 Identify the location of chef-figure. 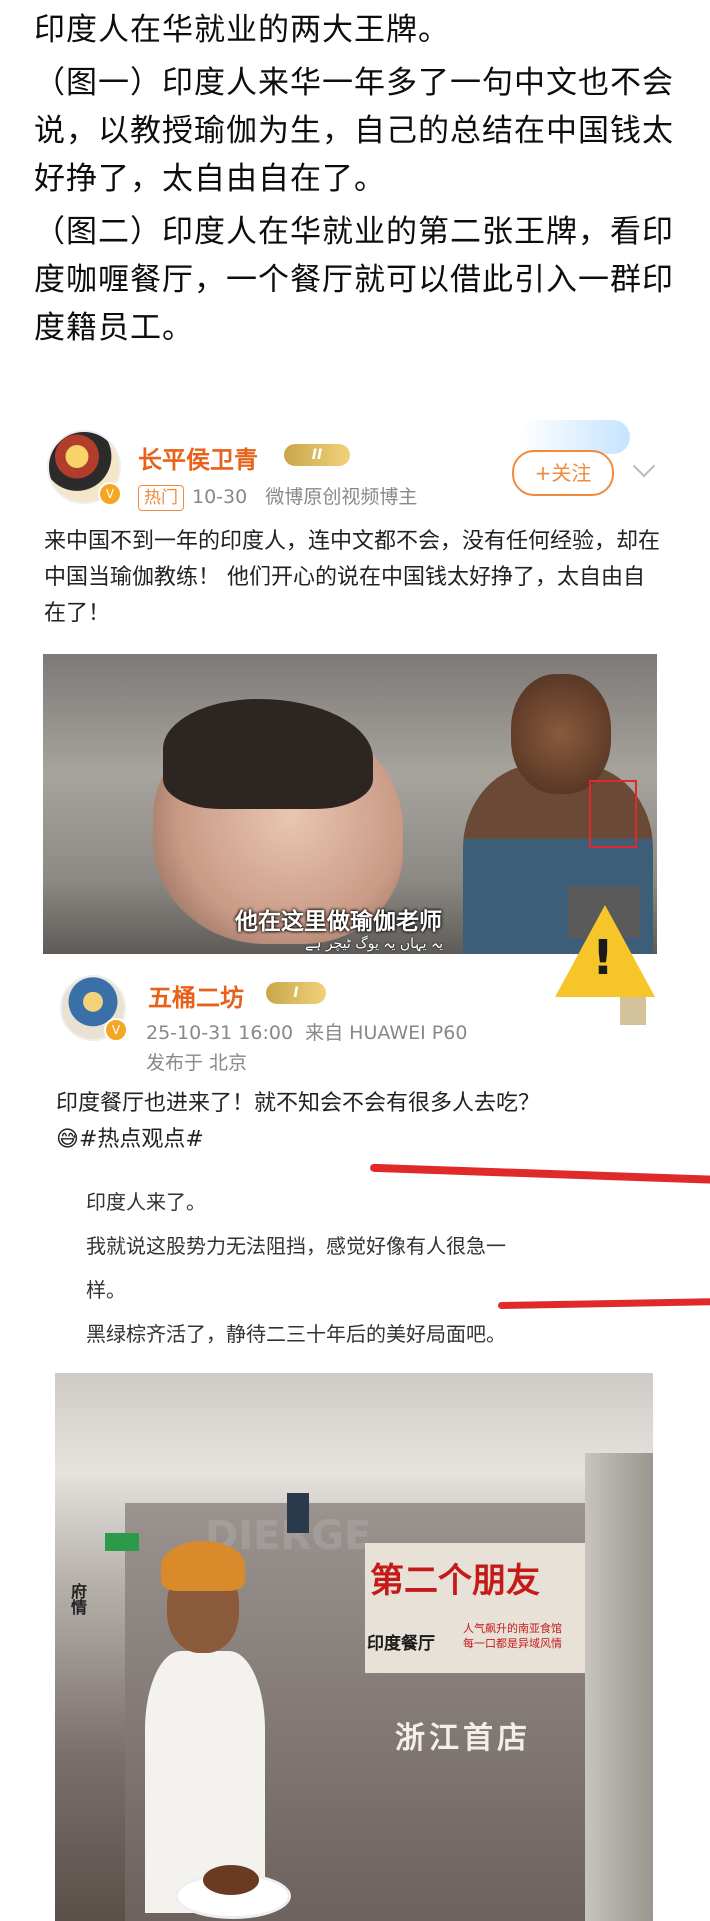
(218, 1726).